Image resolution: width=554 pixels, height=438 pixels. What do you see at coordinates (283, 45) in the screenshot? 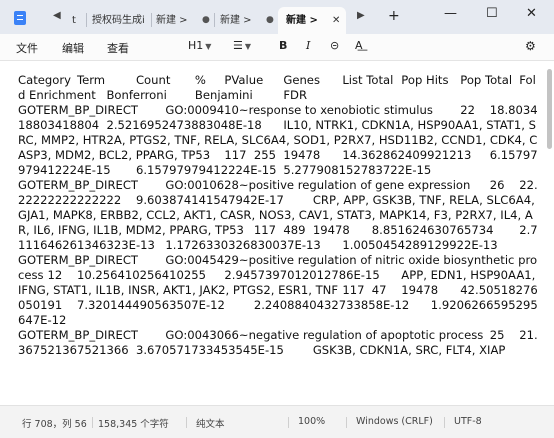
I see `bold-button: B` at bounding box center [283, 45].